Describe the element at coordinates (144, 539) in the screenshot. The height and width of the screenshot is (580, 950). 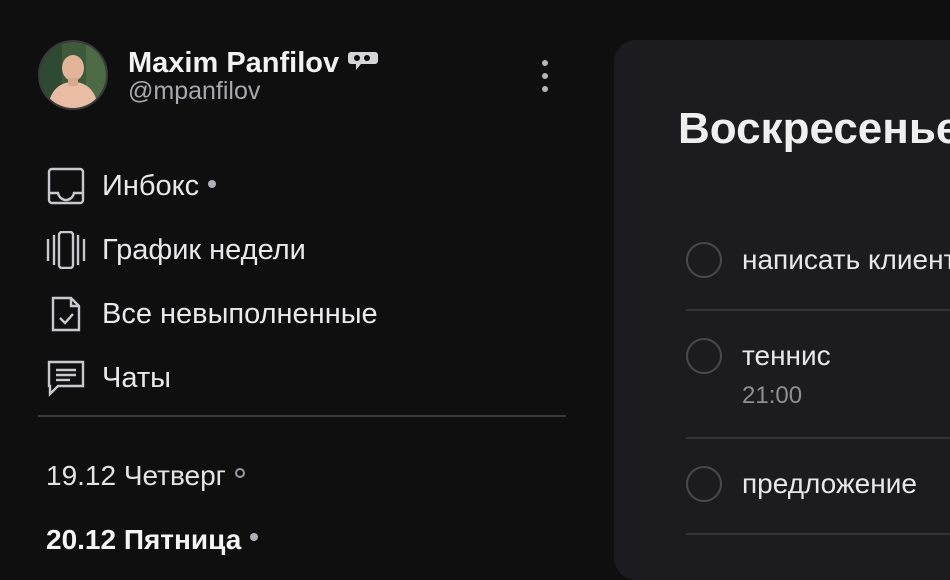
I see `day-label: 20.12 Пятница` at that location.